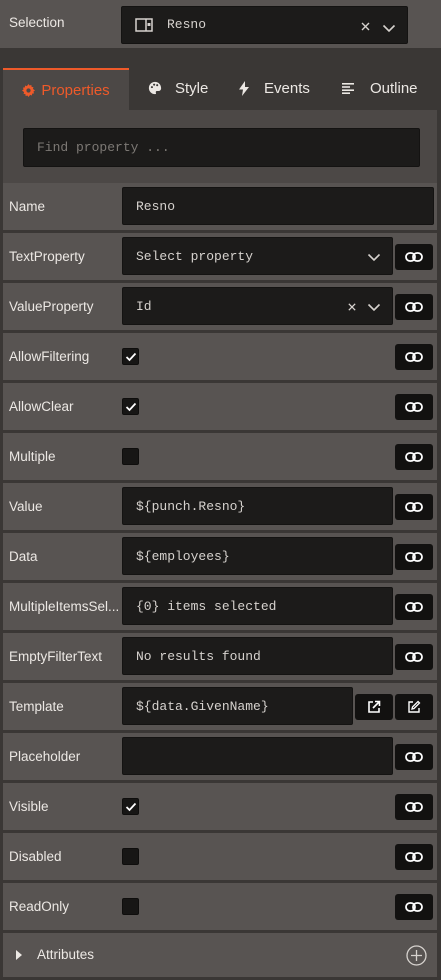 Image resolution: width=441 pixels, height=980 pixels. I want to click on property-row-template: Template ${data.GivenName}, so click(220, 706).